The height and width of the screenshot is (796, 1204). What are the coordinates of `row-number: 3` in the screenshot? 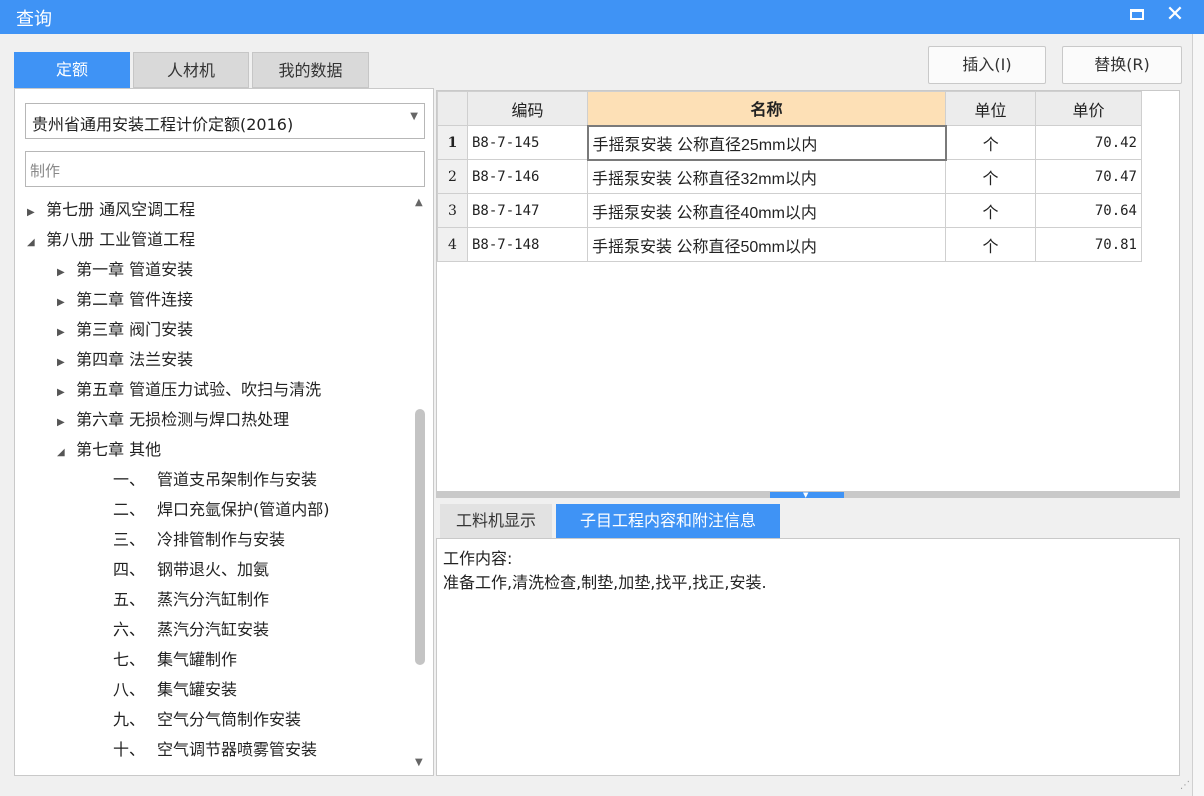 It's located at (452, 210).